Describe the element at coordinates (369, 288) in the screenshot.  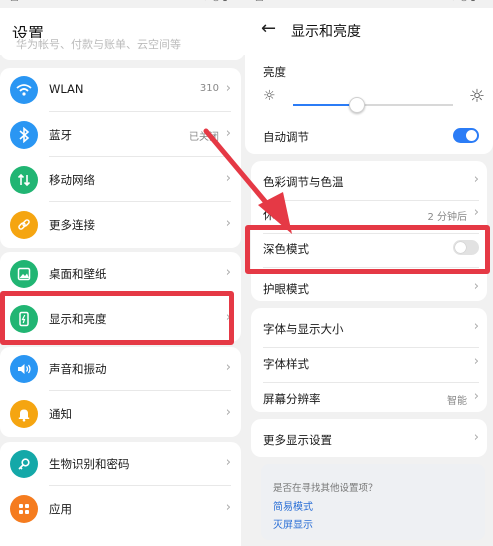
I see `eye-comfort-row: 护眼模式 ›` at that location.